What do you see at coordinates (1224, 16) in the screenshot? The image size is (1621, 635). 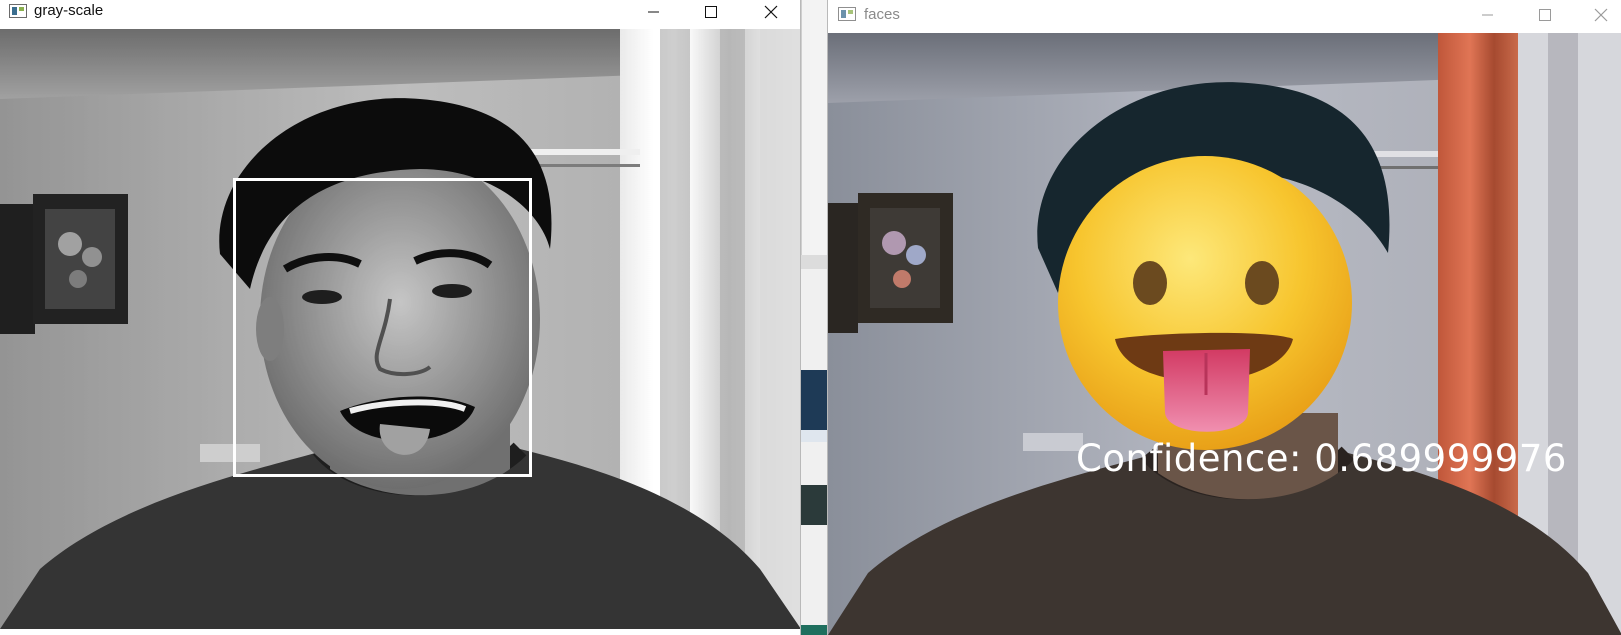 I see `faces-titlebar: faces` at bounding box center [1224, 16].